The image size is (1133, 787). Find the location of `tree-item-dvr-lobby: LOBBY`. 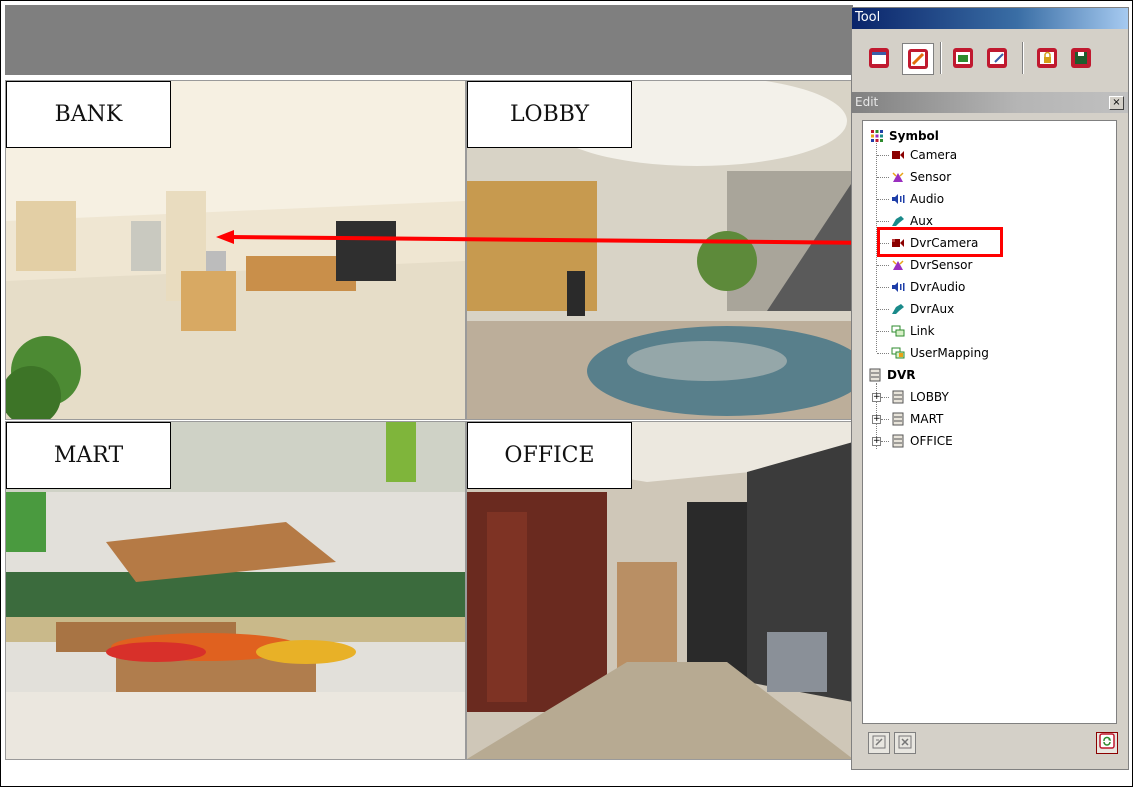

tree-item-dvr-lobby: LOBBY is located at coordinates (919, 397).